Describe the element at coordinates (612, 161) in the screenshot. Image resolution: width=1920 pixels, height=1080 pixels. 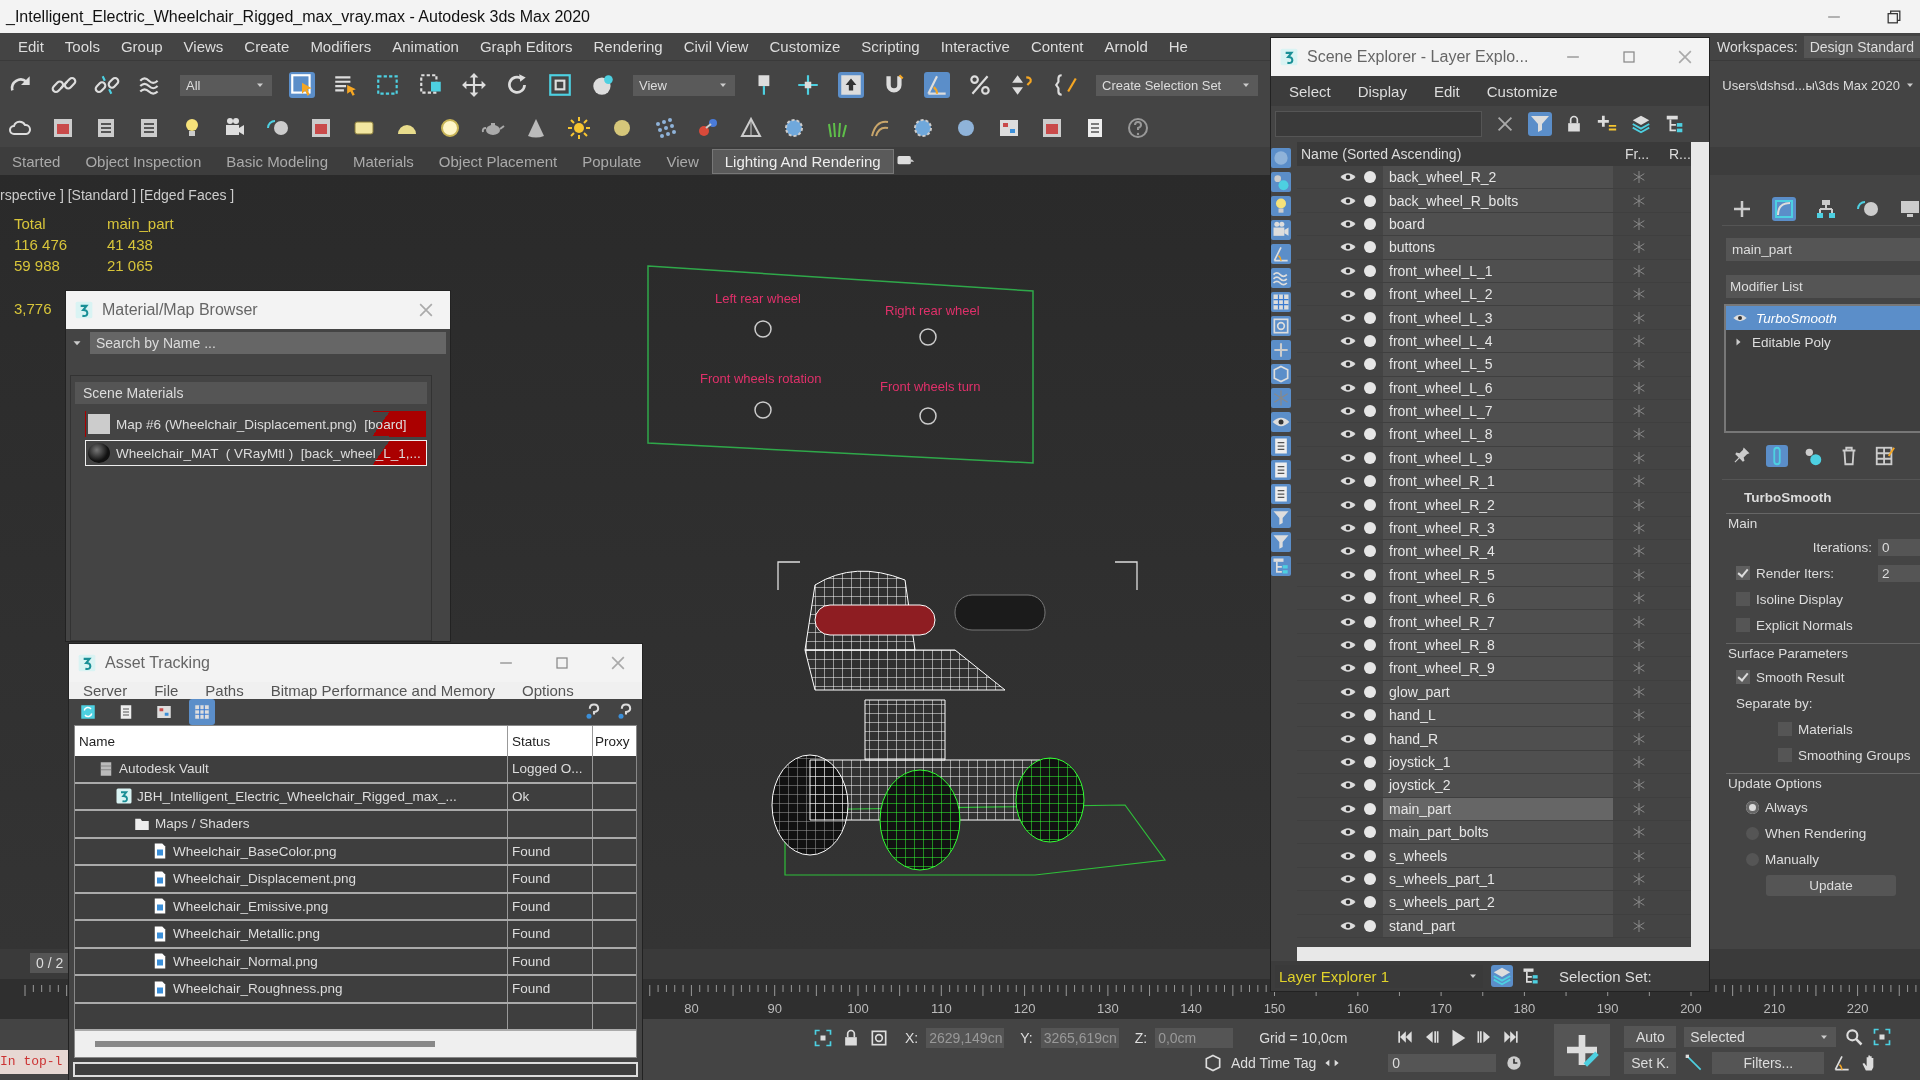
I see `ribbon-tab: Populate` at that location.